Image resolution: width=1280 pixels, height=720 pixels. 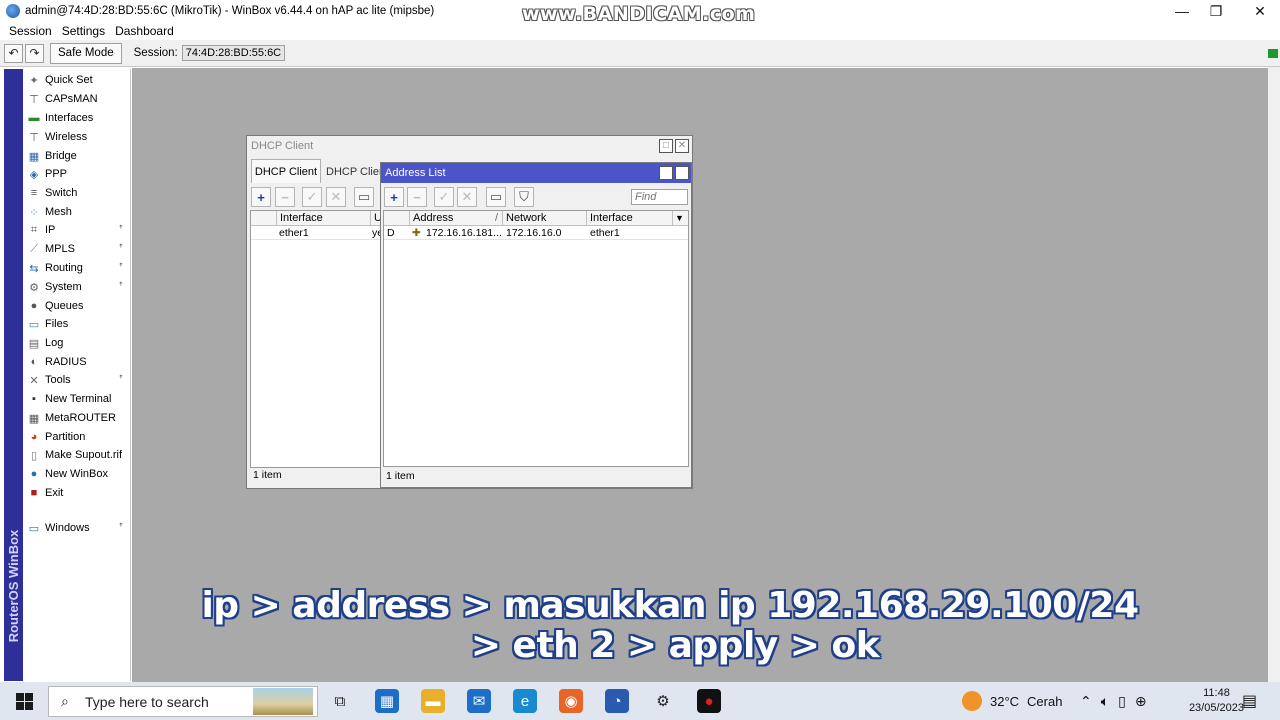 What do you see at coordinates (183, 701) in the screenshot?
I see `taskbar-search-box: ⌕ Type here to search` at bounding box center [183, 701].